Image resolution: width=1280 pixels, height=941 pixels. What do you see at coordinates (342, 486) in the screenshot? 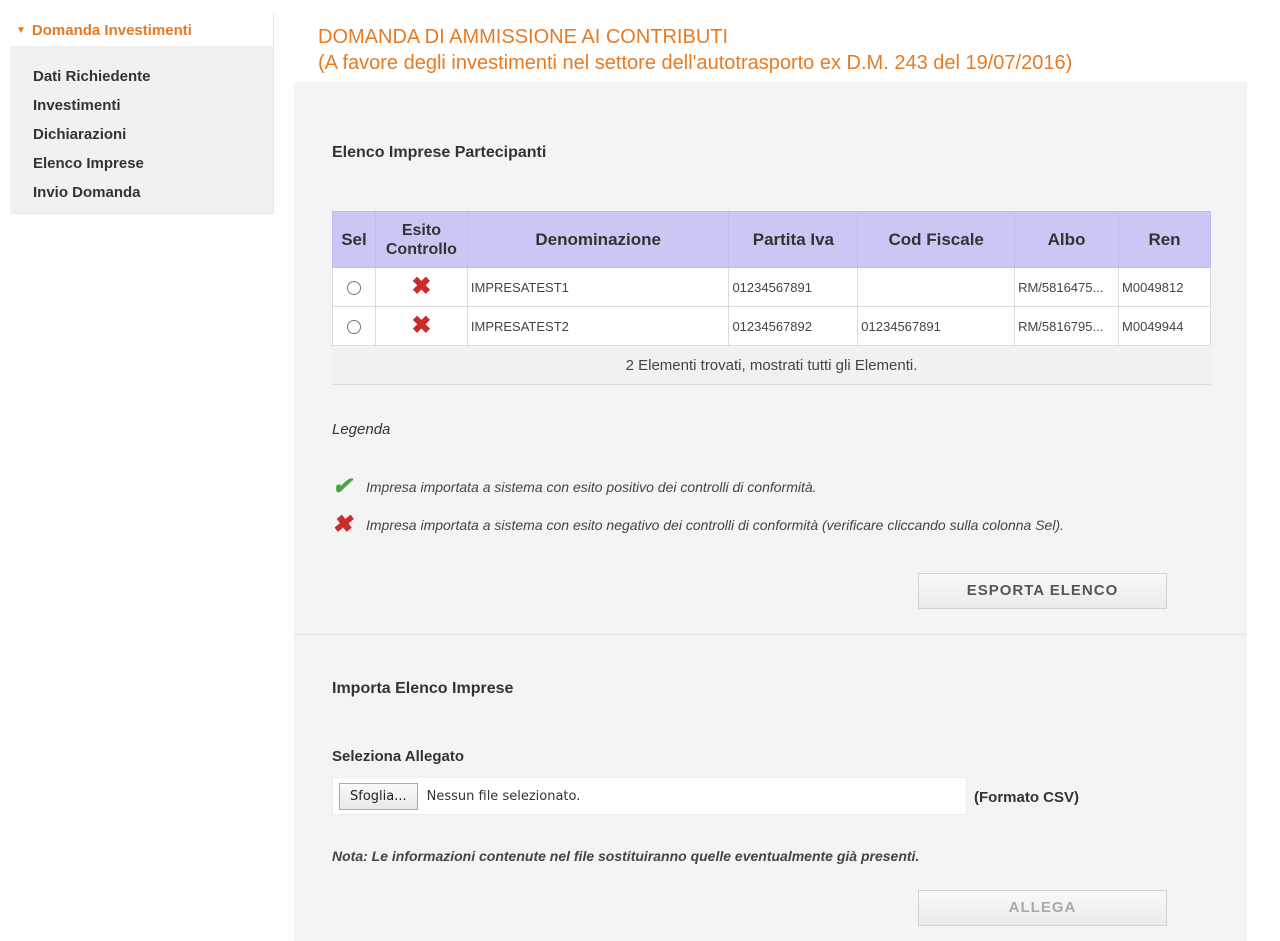
I see `green-check-icon: ✔` at bounding box center [342, 486].